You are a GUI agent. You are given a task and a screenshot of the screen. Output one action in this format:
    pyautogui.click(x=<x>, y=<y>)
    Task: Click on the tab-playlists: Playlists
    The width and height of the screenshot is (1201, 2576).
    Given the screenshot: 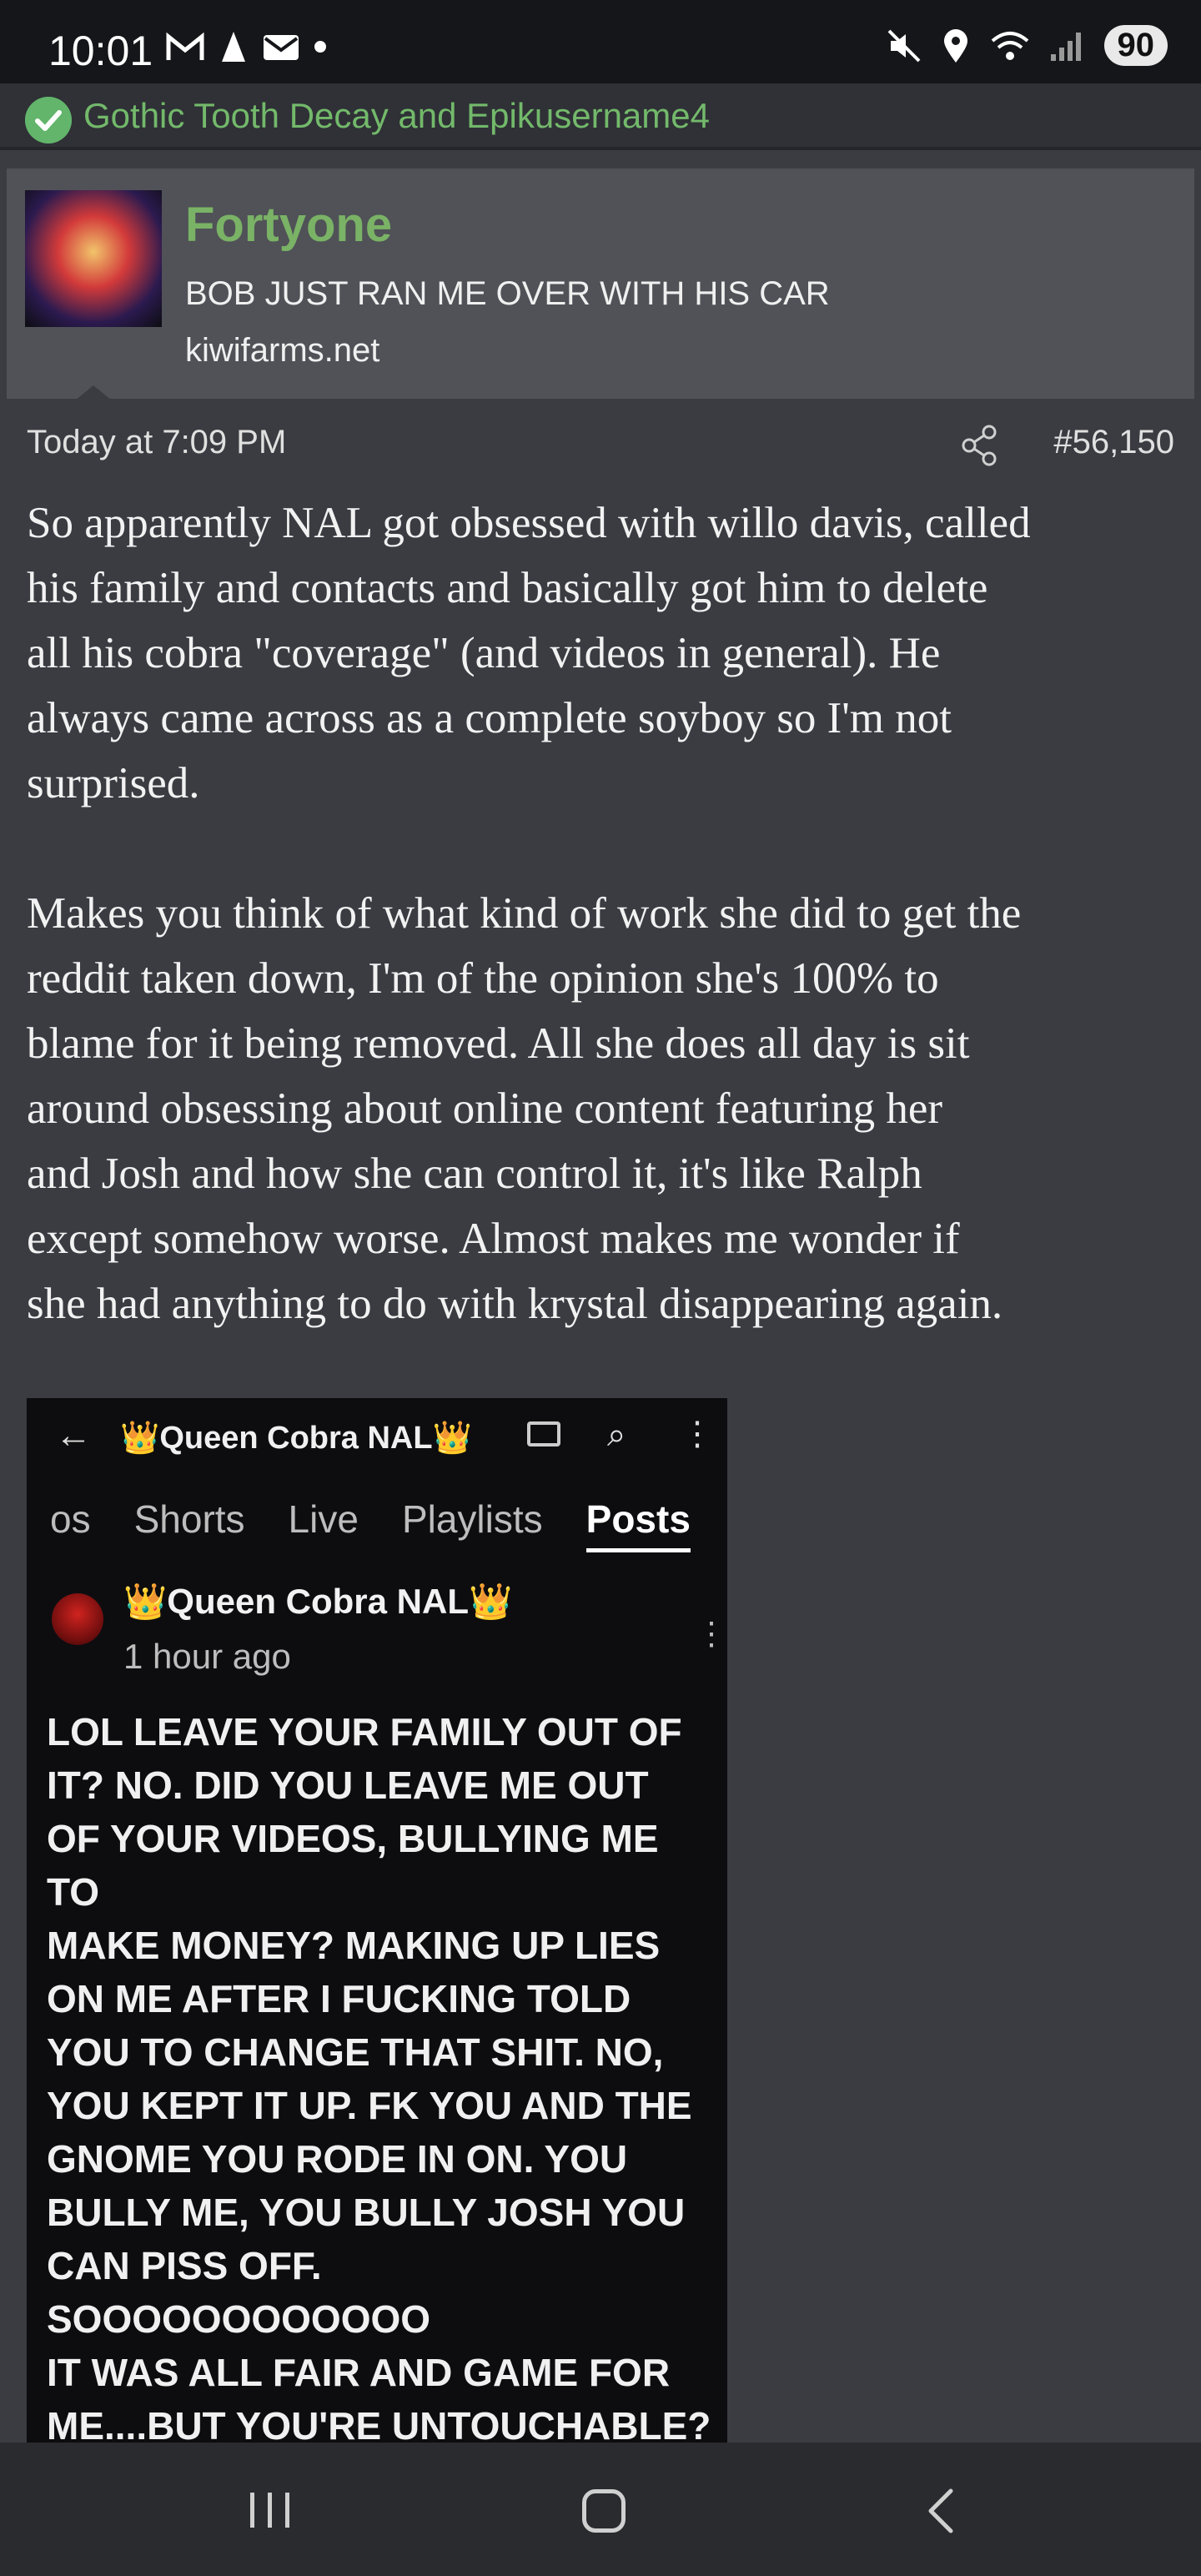 What is the action you would take?
    pyautogui.click(x=472, y=1519)
    